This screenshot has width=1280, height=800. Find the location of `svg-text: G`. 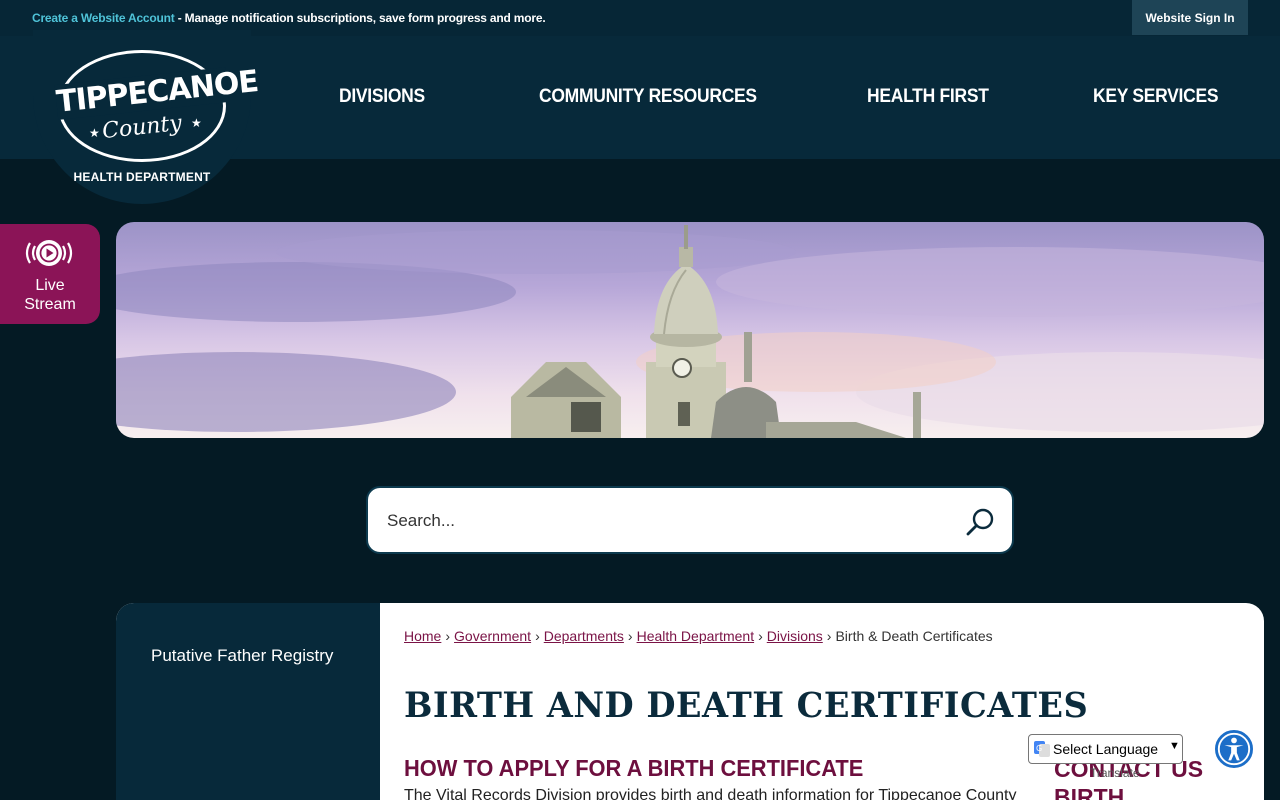

svg-text: G is located at coordinates (1039, 748).